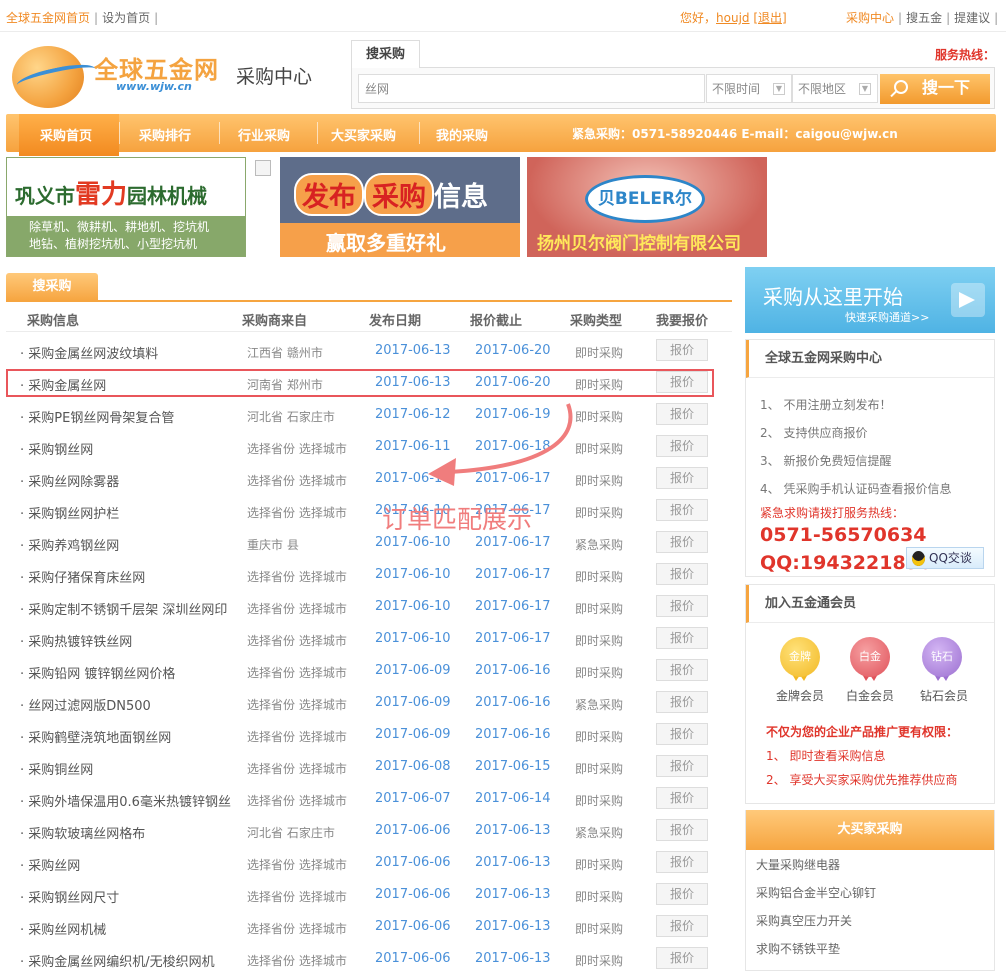 This screenshot has height=971, width=1006. Describe the element at coordinates (804, 920) in the screenshot. I see `buyer-item: 采购真空压力开关` at that location.